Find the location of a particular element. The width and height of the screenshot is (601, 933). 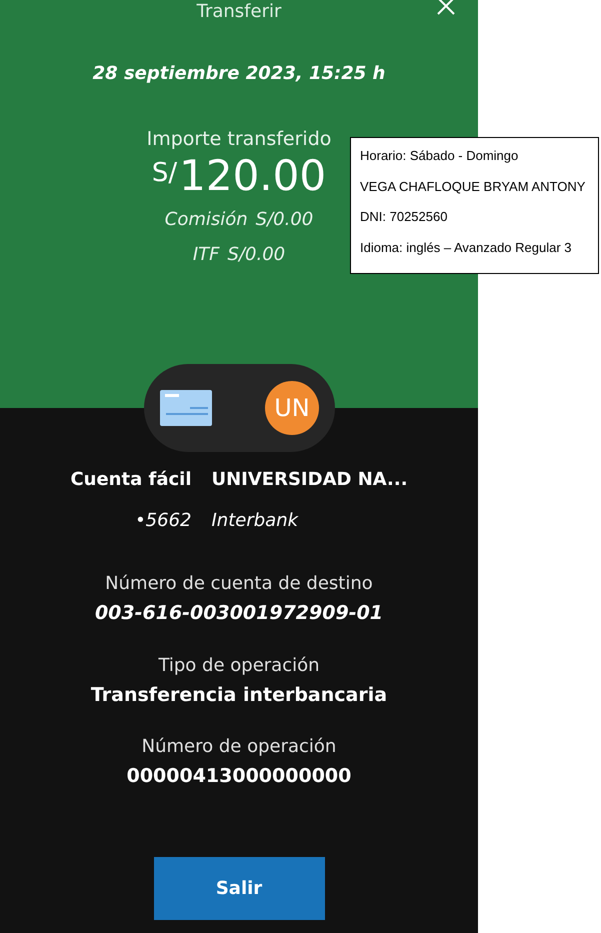

close-icon is located at coordinates (446, 8).